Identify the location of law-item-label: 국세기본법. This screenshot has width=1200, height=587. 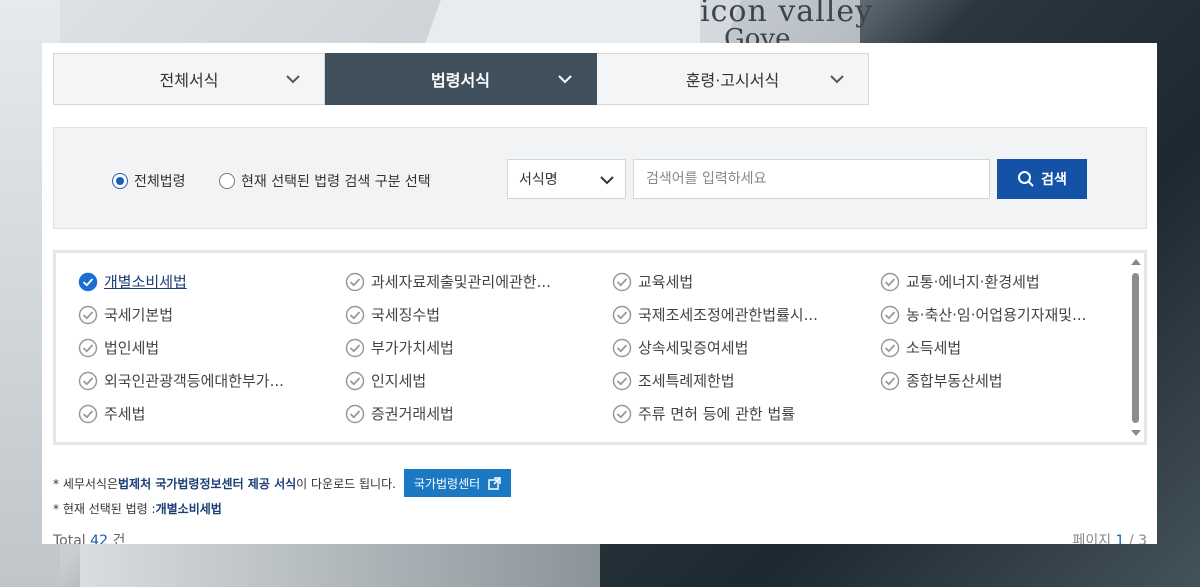
(139, 315).